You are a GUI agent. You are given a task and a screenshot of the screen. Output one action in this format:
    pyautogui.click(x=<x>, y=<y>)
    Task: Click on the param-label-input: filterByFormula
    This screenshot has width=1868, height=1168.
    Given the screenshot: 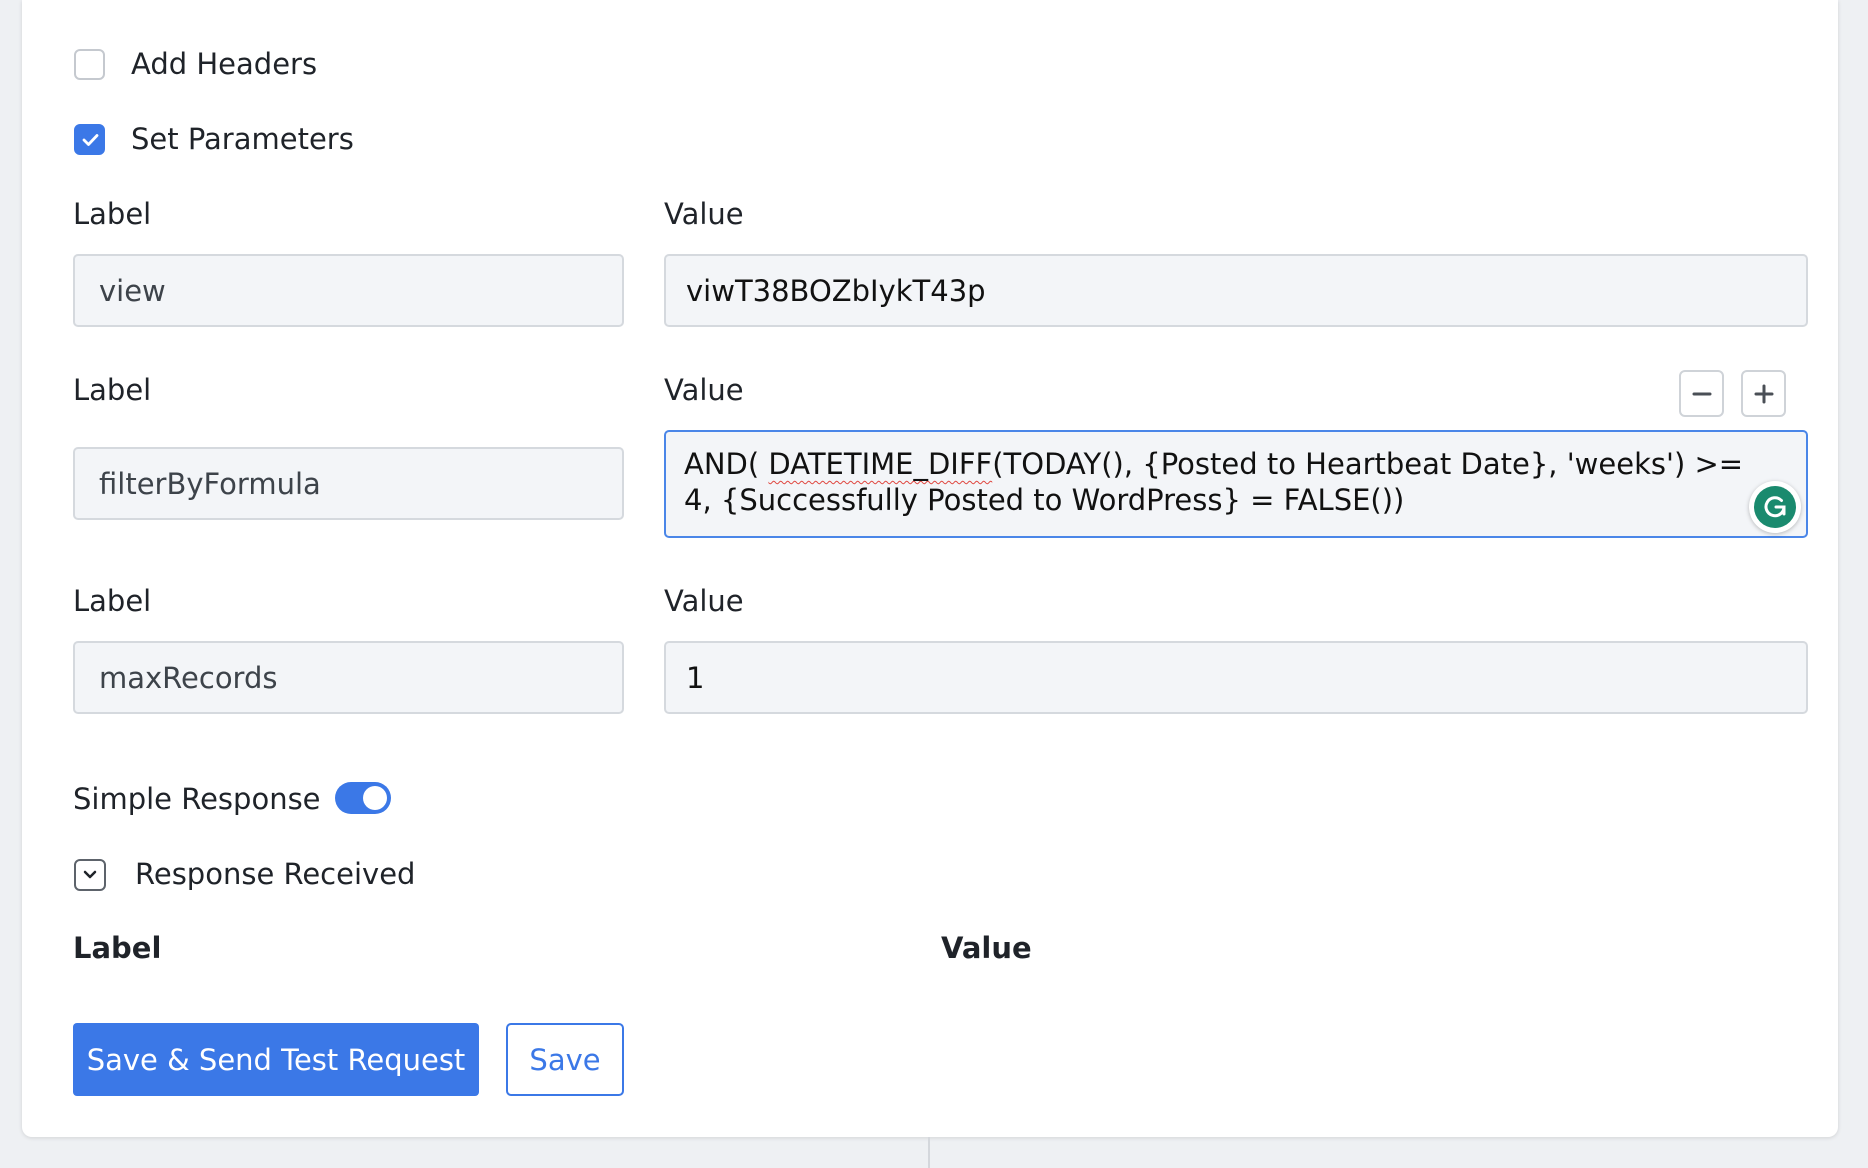 What is the action you would take?
    pyautogui.click(x=348, y=483)
    